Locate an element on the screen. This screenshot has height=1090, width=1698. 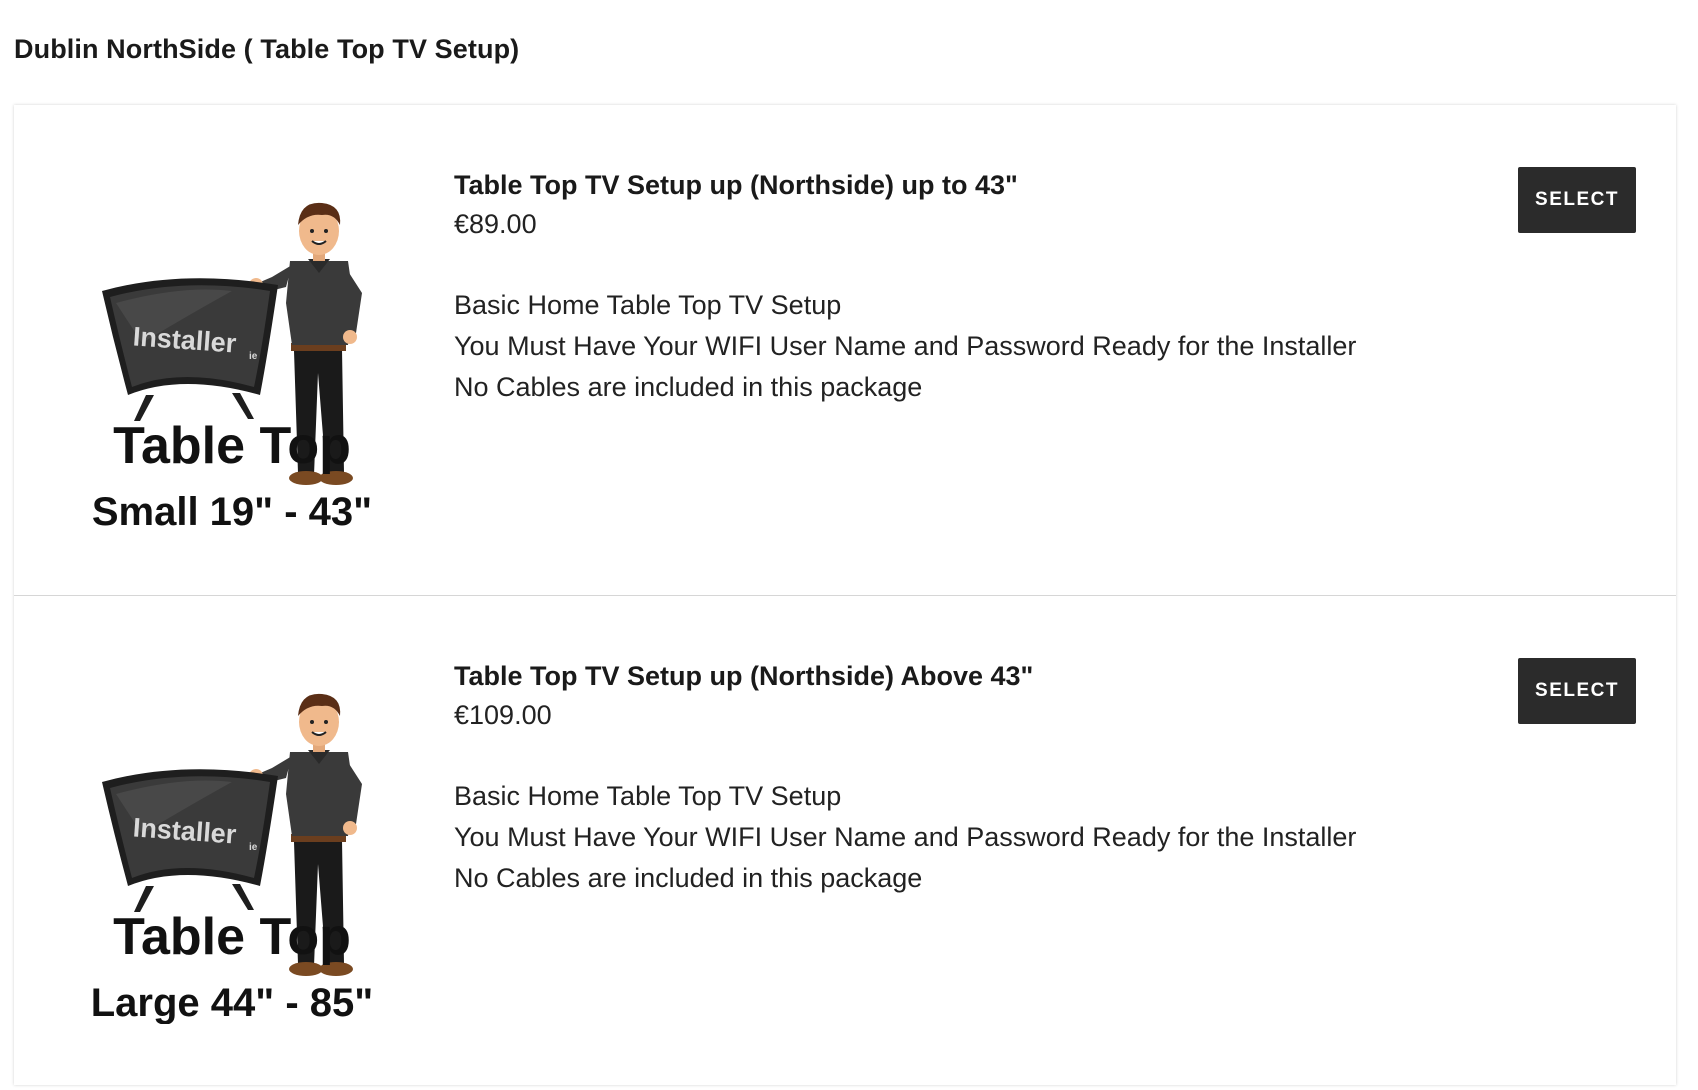
service-image: Installer ie Table Top Small 19" - 43" is located at coordinates (252, 353).